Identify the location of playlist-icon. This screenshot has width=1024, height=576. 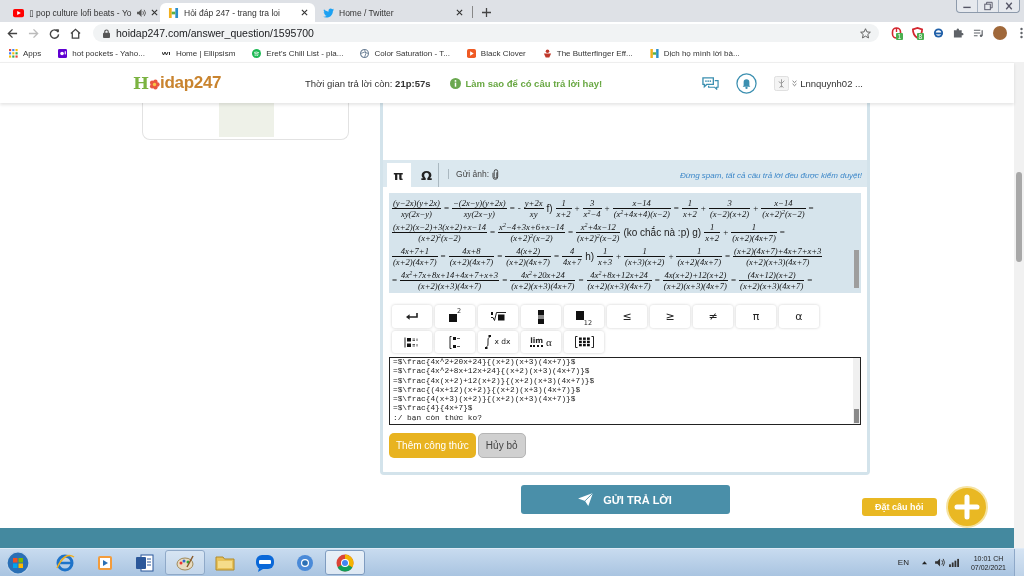
(978, 33).